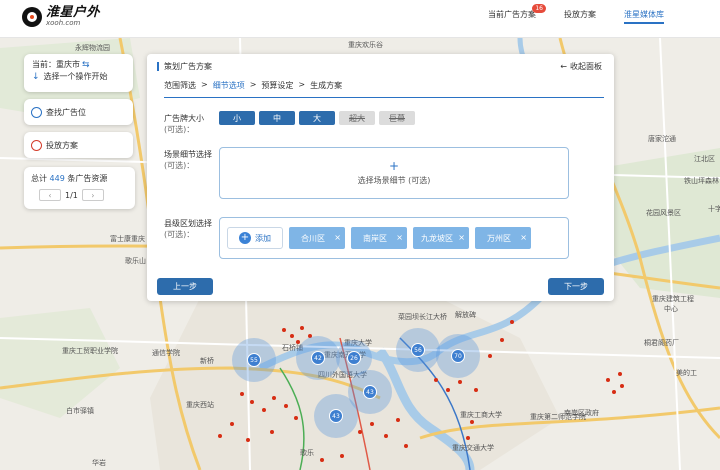 This screenshot has height=470, width=720. What do you see at coordinates (237, 118) in the screenshot?
I see `size-small-button: 小` at bounding box center [237, 118].